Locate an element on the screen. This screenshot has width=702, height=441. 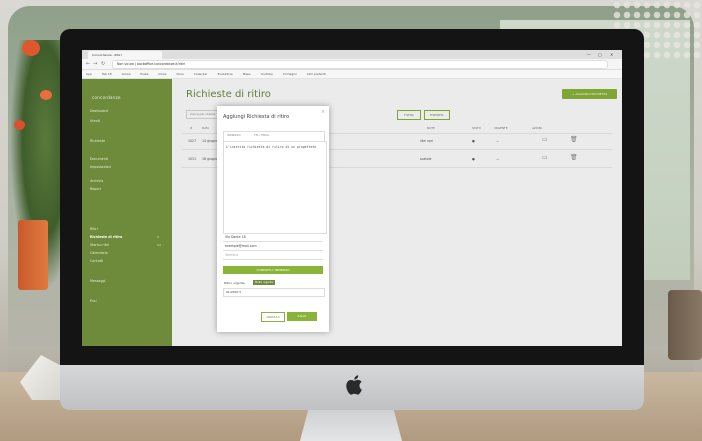
sidebar-item: Impostazioni is located at coordinates (100, 167).